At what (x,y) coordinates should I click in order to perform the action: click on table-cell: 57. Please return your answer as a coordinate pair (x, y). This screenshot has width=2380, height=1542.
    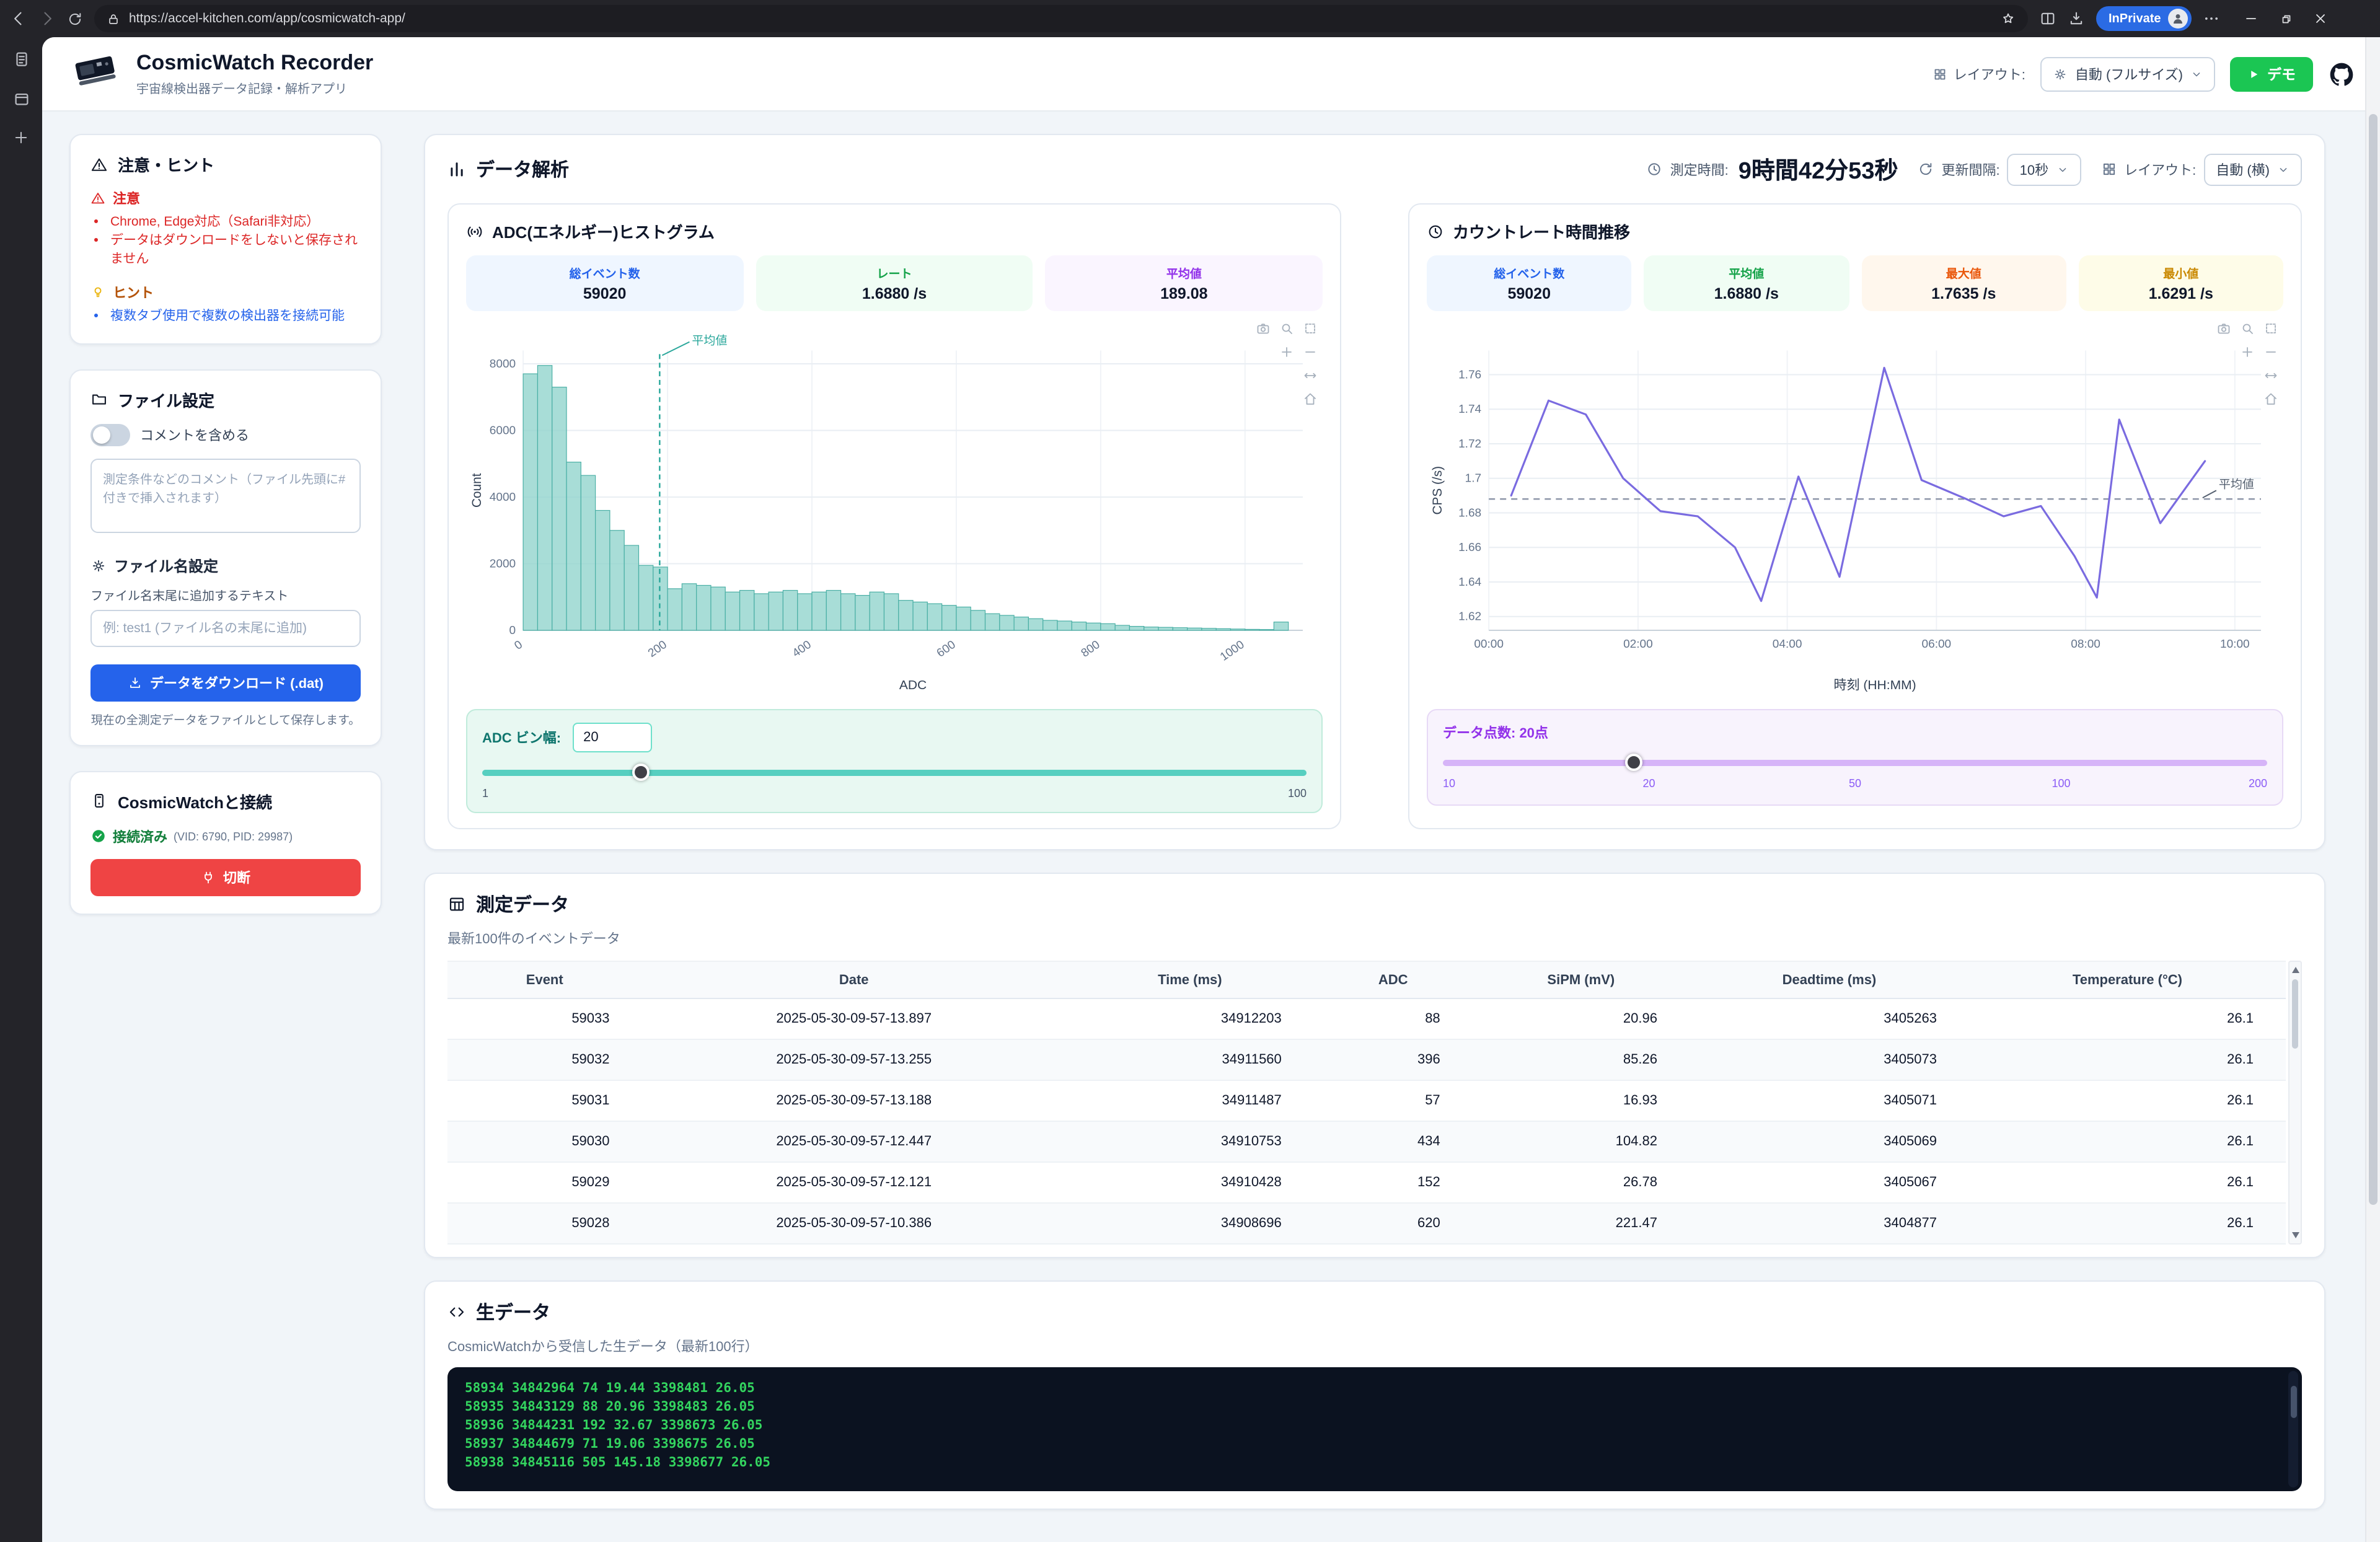
    Looking at the image, I should click on (1393, 1101).